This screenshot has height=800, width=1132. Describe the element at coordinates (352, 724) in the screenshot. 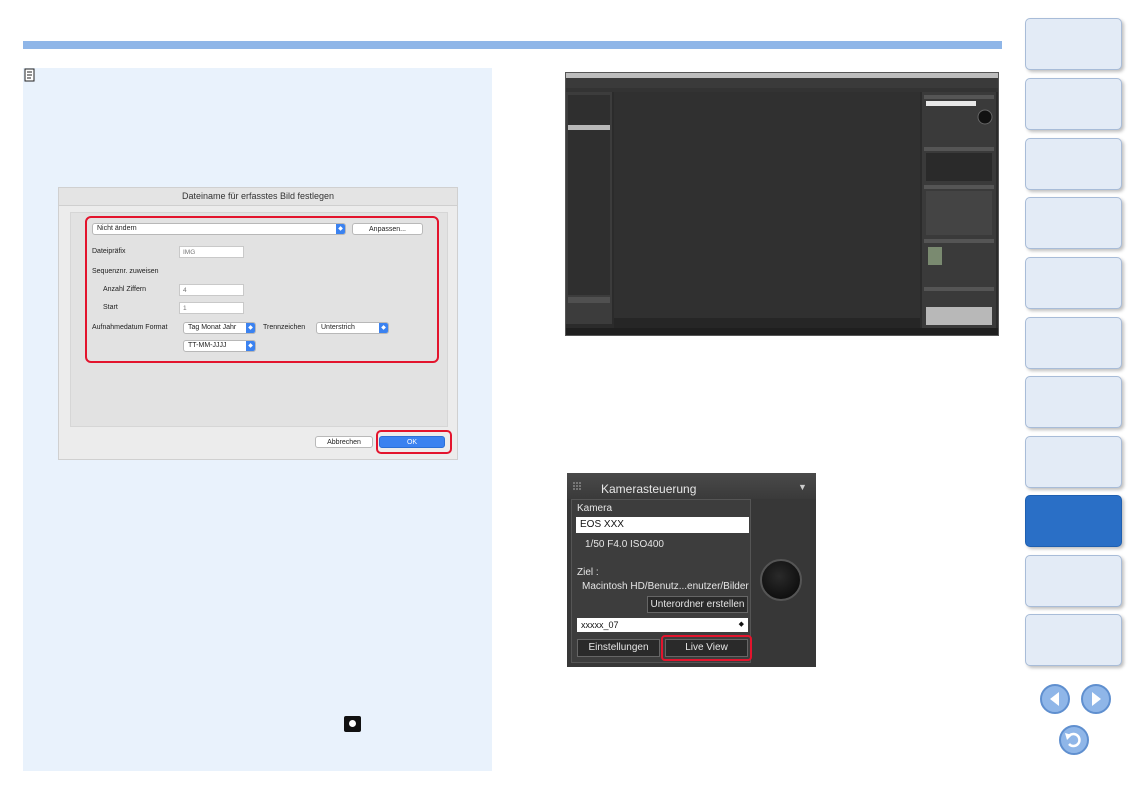

I see `camera-icon` at that location.